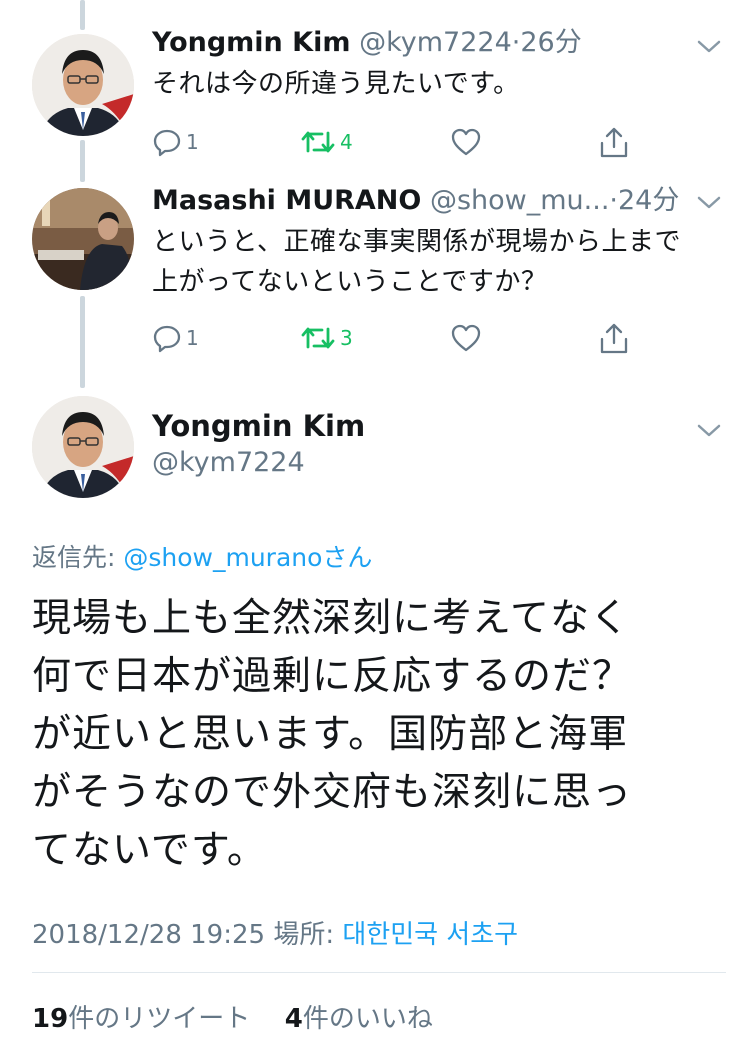  I want to click on retweet-button: 4, so click(326, 142).